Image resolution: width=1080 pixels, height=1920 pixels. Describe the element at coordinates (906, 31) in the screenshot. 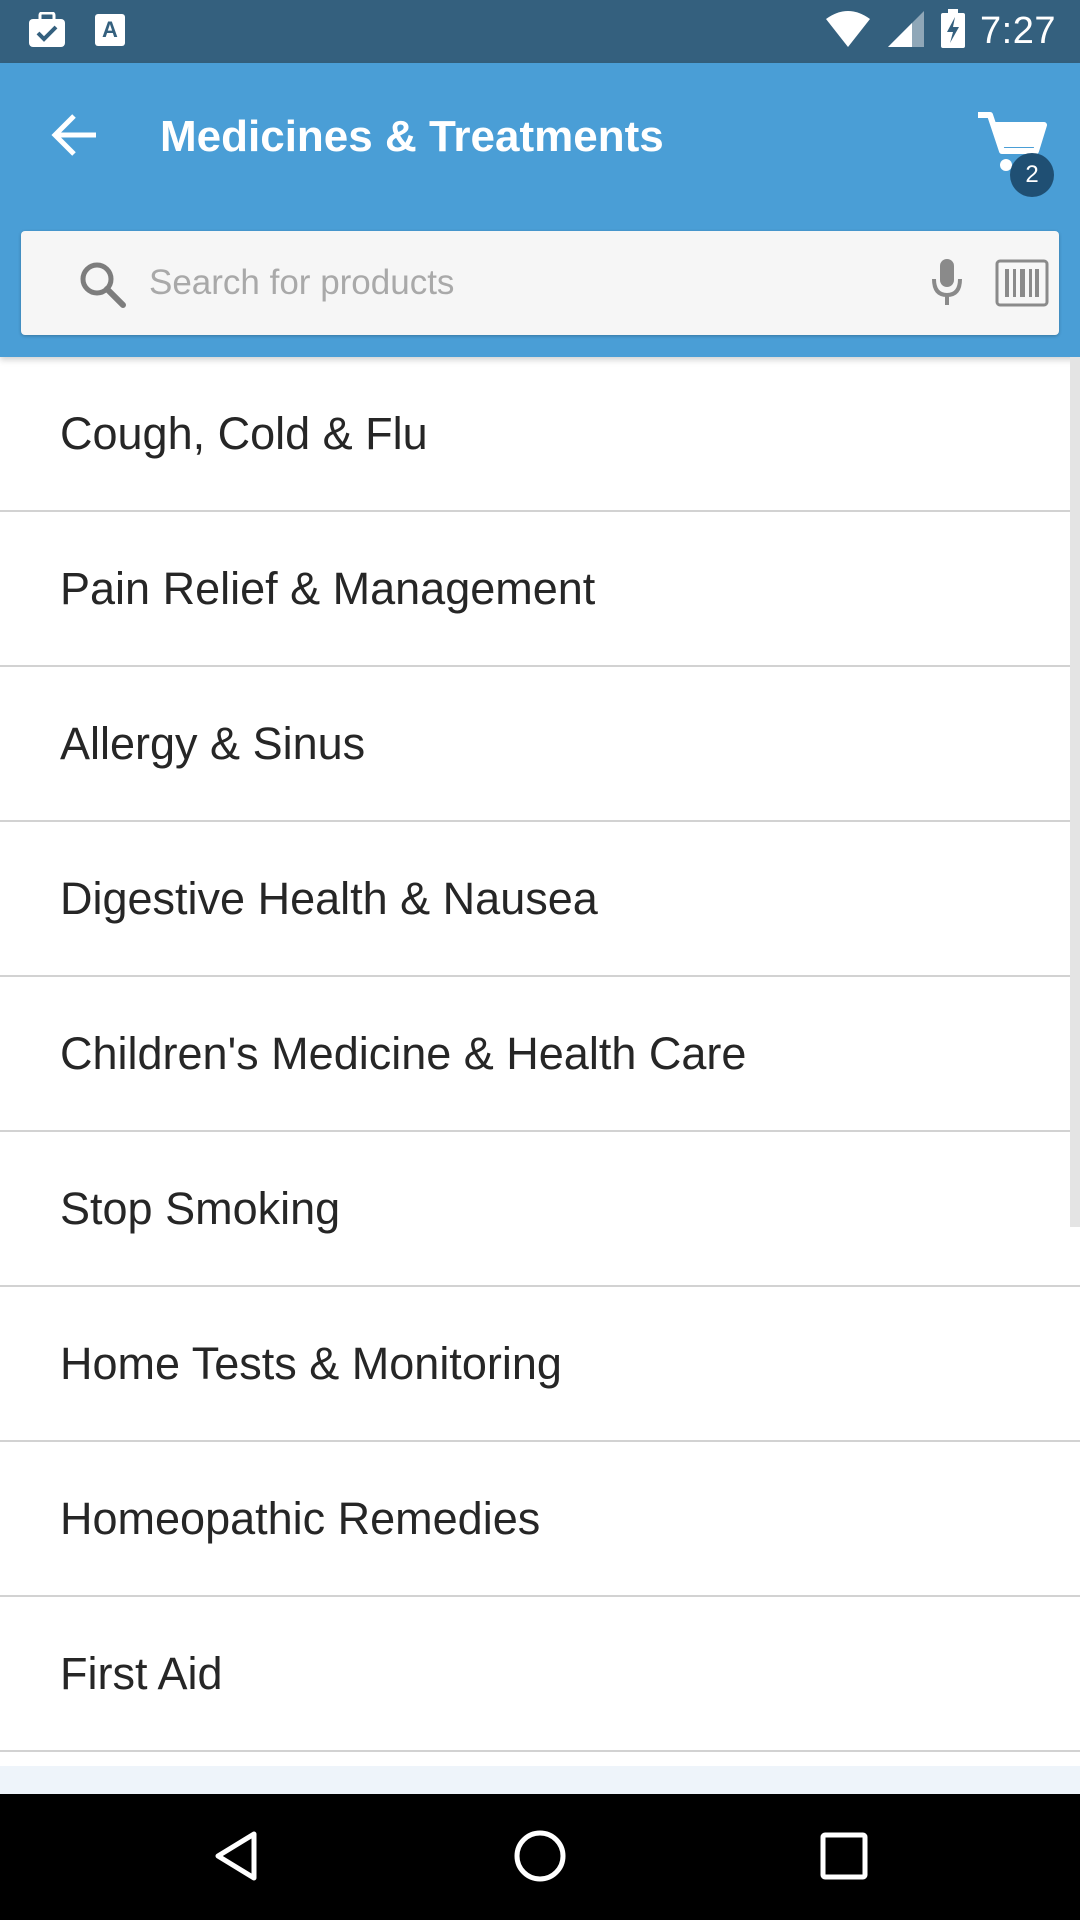

I see `signal-icon` at that location.